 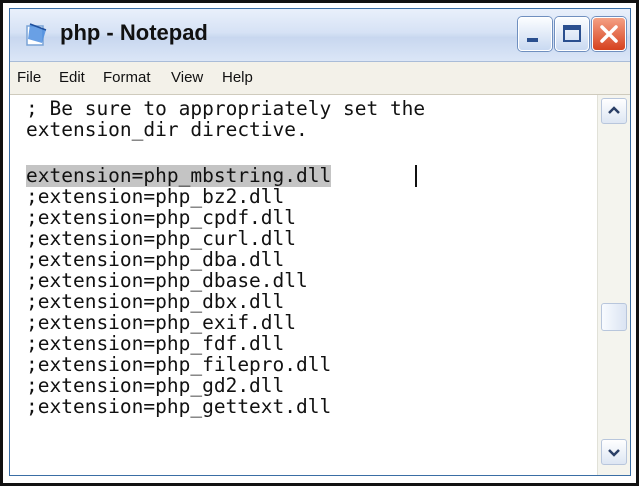 What do you see at coordinates (155, 385) in the screenshot?
I see `editor-line: ;extension=php_gd2.dll` at bounding box center [155, 385].